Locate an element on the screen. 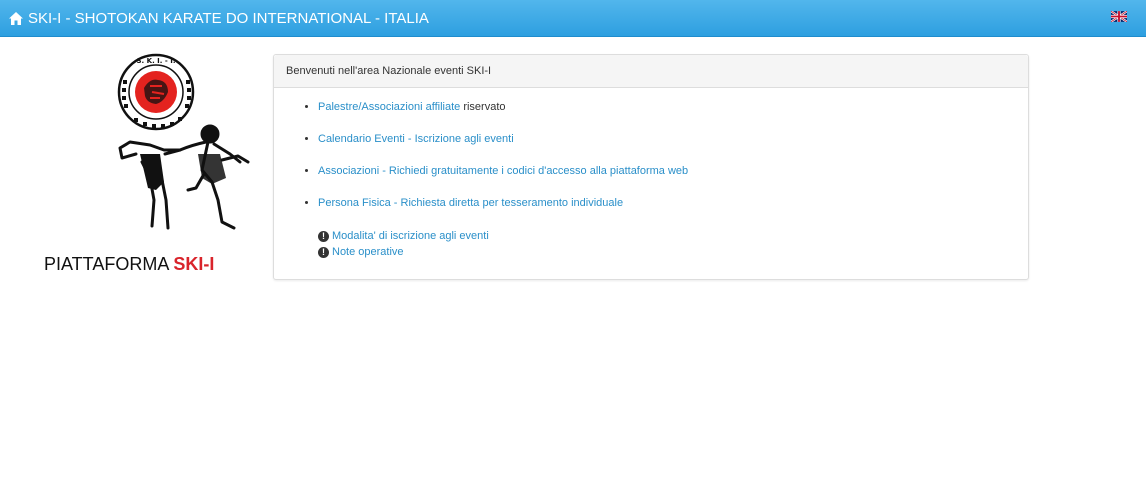 The image size is (1146, 491). link-suffix: riservato is located at coordinates (483, 107).